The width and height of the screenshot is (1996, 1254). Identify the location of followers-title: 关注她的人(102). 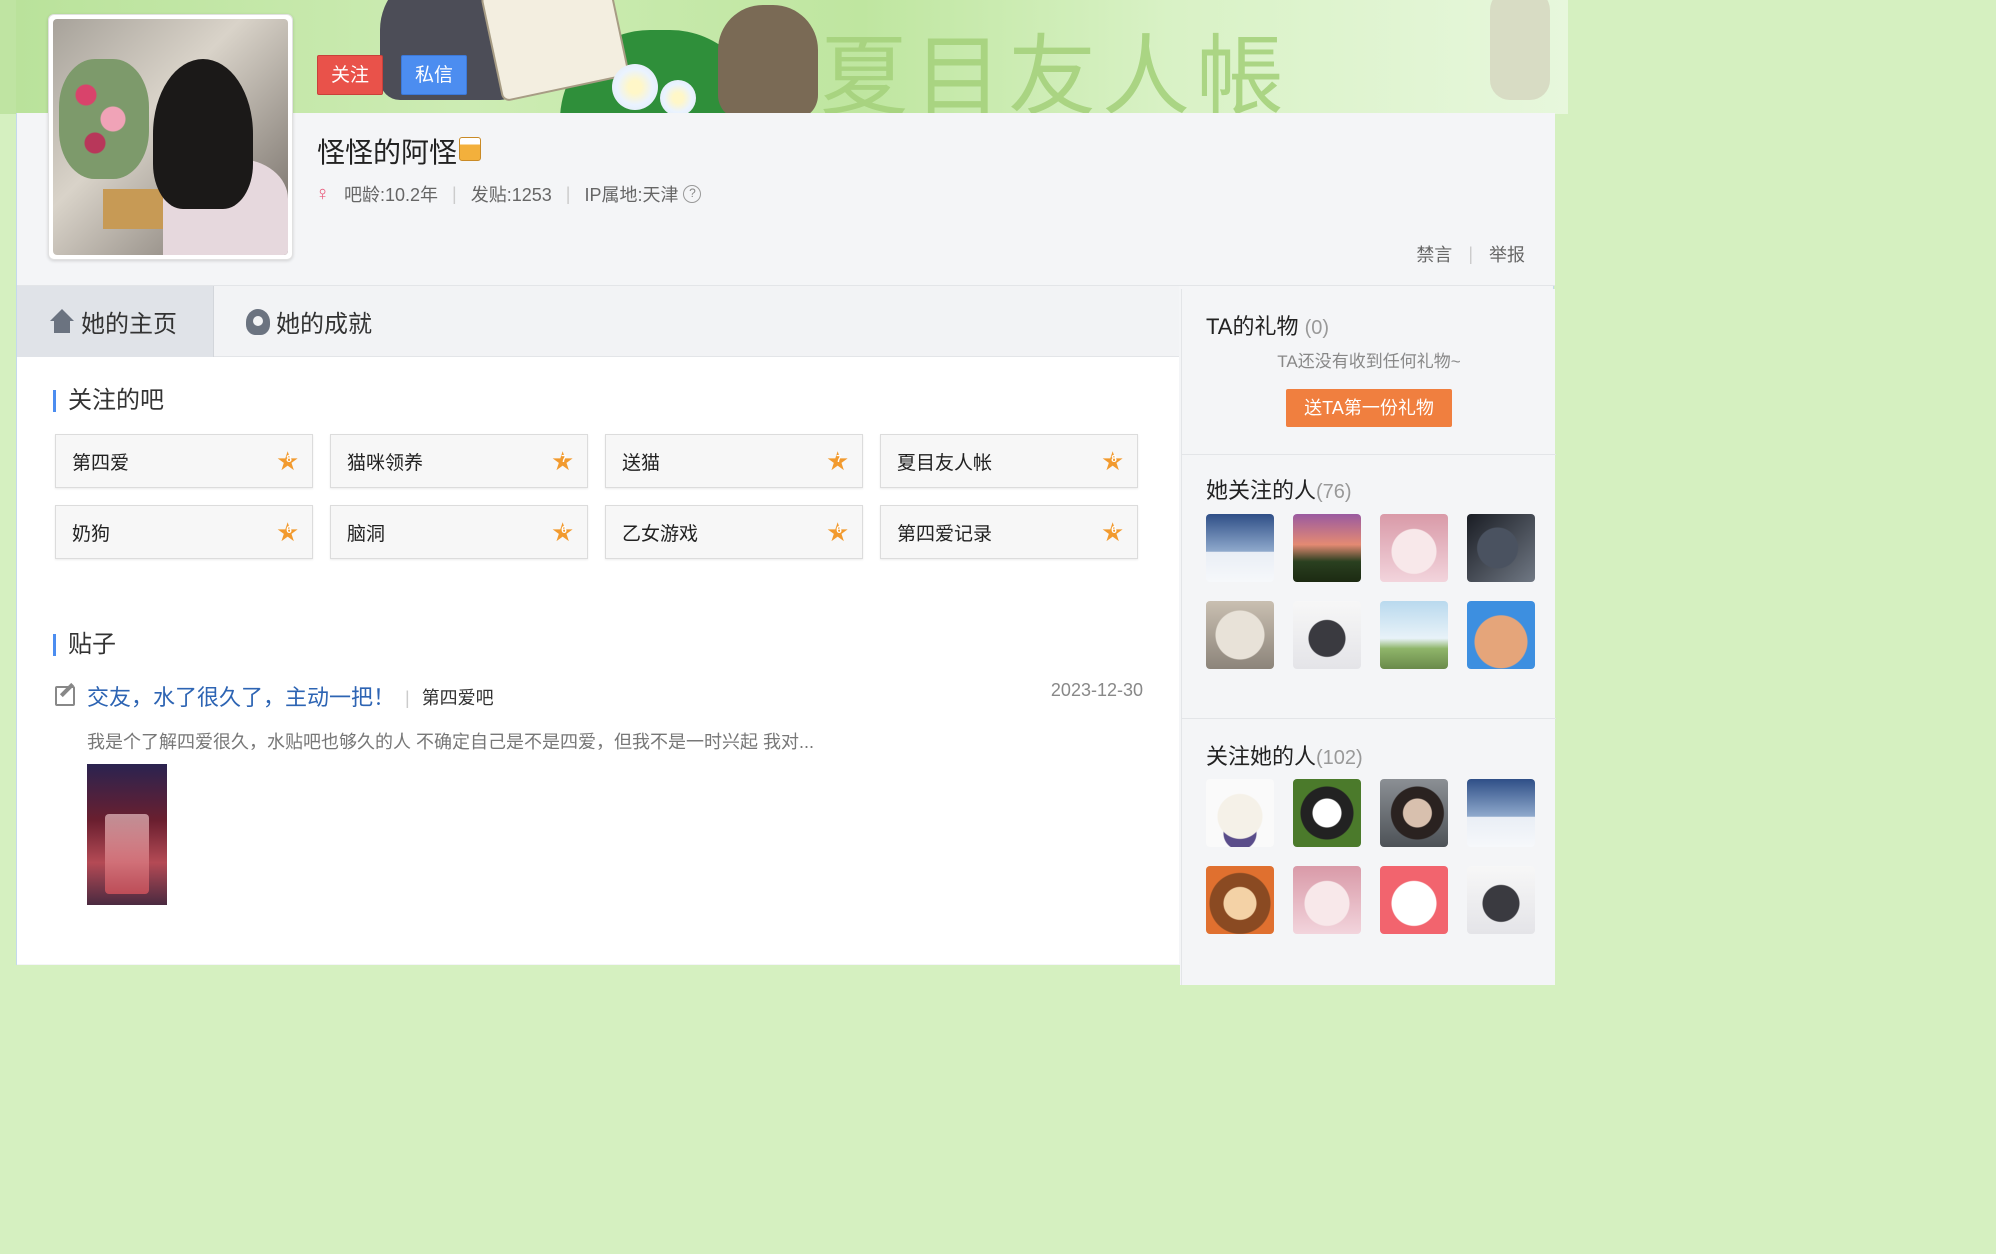
(1284, 755).